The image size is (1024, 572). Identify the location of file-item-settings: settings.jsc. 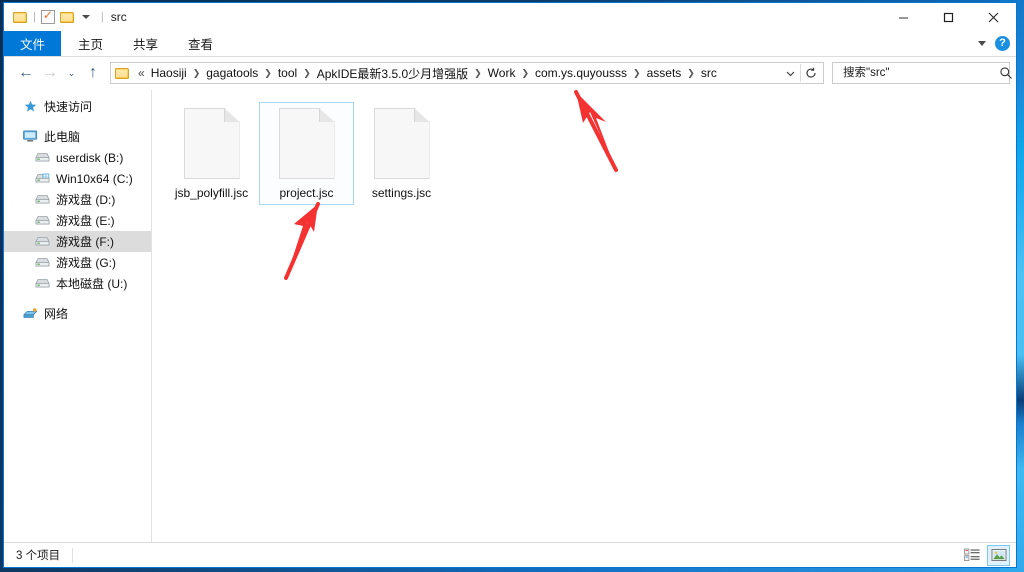
(401, 153).